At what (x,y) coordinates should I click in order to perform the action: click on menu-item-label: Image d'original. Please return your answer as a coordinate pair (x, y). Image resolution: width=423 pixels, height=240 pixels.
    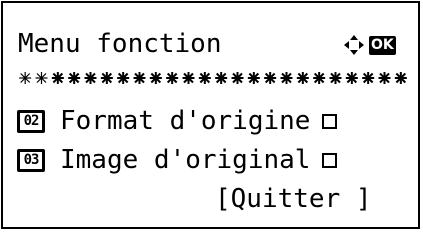
    Looking at the image, I should click on (185, 160).